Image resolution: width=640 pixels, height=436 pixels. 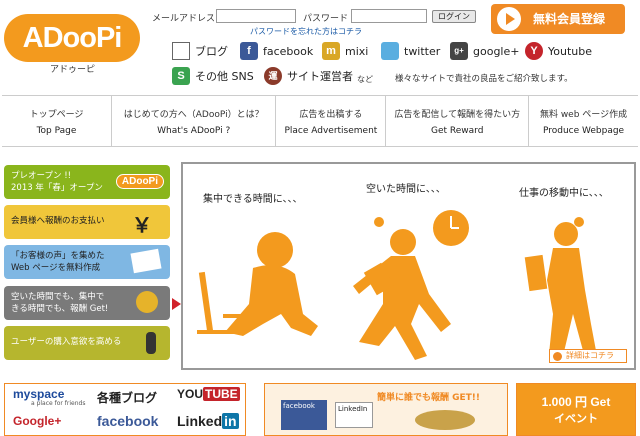 What do you see at coordinates (389, 16) in the screenshot?
I see `password-field` at bounding box center [389, 16].